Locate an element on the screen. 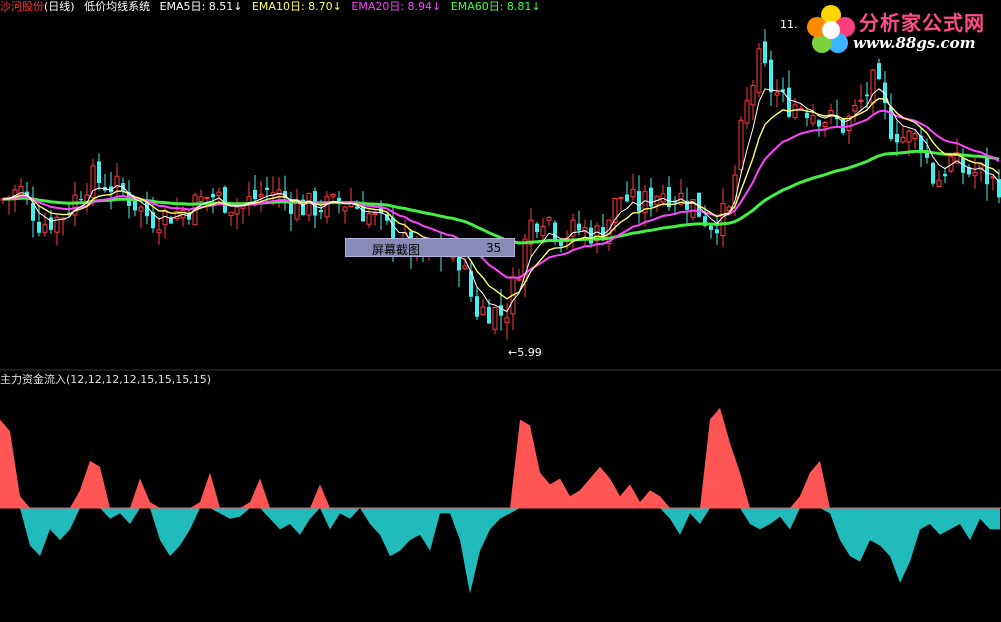 The image size is (1001, 622). low-price-label: ←5.99 is located at coordinates (525, 352).